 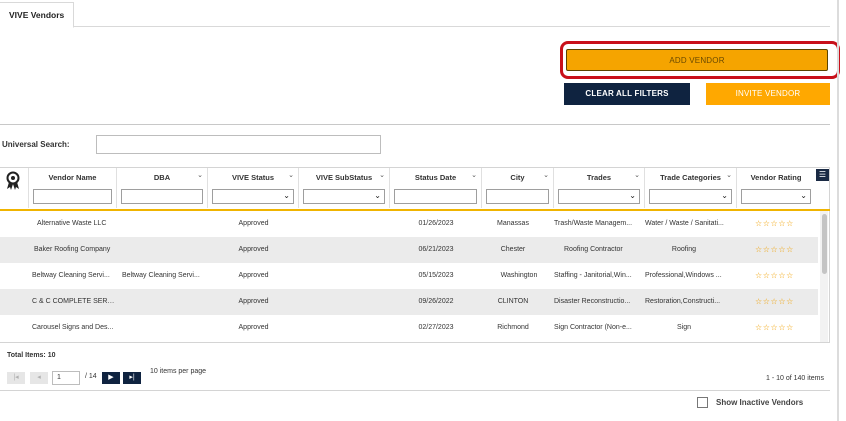 What do you see at coordinates (66, 378) in the screenshot?
I see `page-number-input: 1` at bounding box center [66, 378].